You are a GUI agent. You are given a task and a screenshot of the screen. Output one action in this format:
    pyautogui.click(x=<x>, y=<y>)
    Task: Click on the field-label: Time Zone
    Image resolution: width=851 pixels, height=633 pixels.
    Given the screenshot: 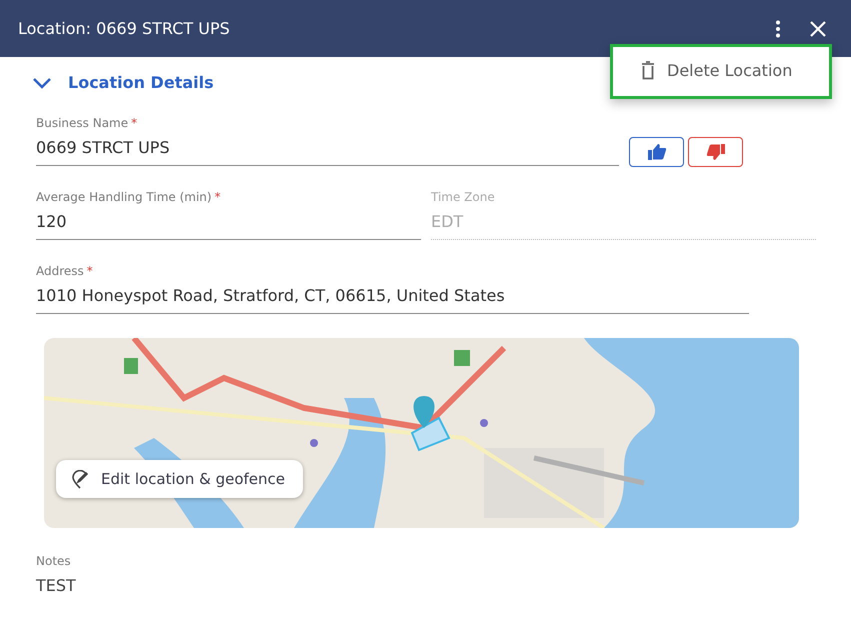 What is the action you would take?
    pyautogui.click(x=463, y=197)
    